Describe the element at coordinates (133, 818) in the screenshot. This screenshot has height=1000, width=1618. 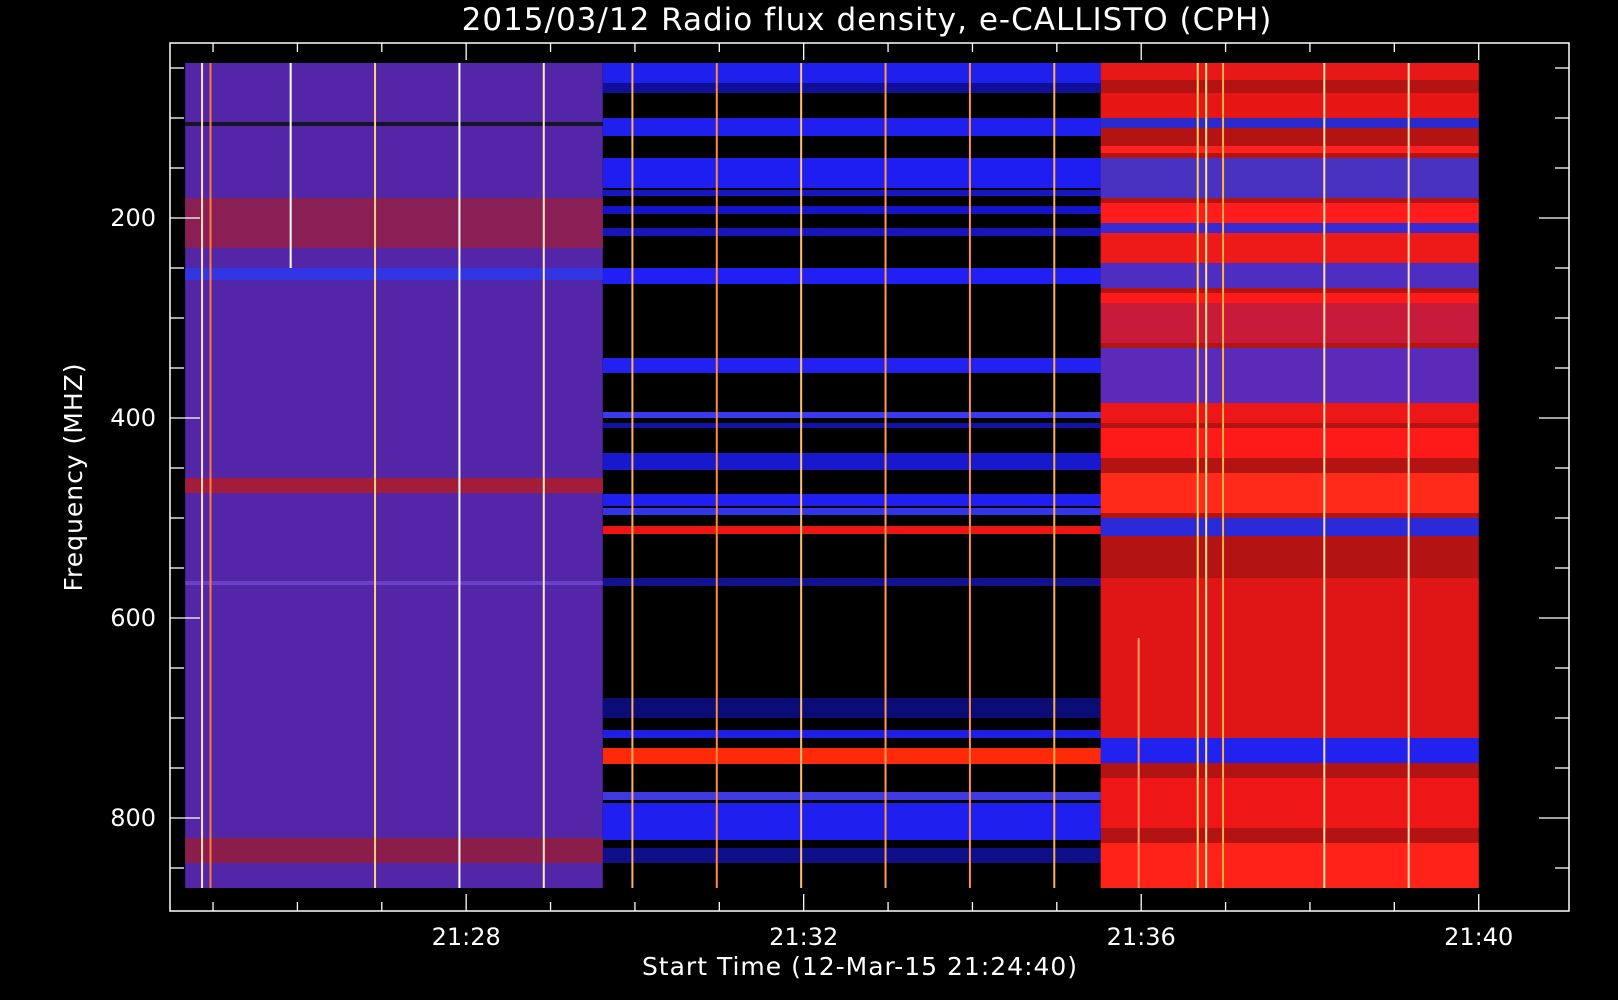
I see `y-tick-label: 800` at that location.